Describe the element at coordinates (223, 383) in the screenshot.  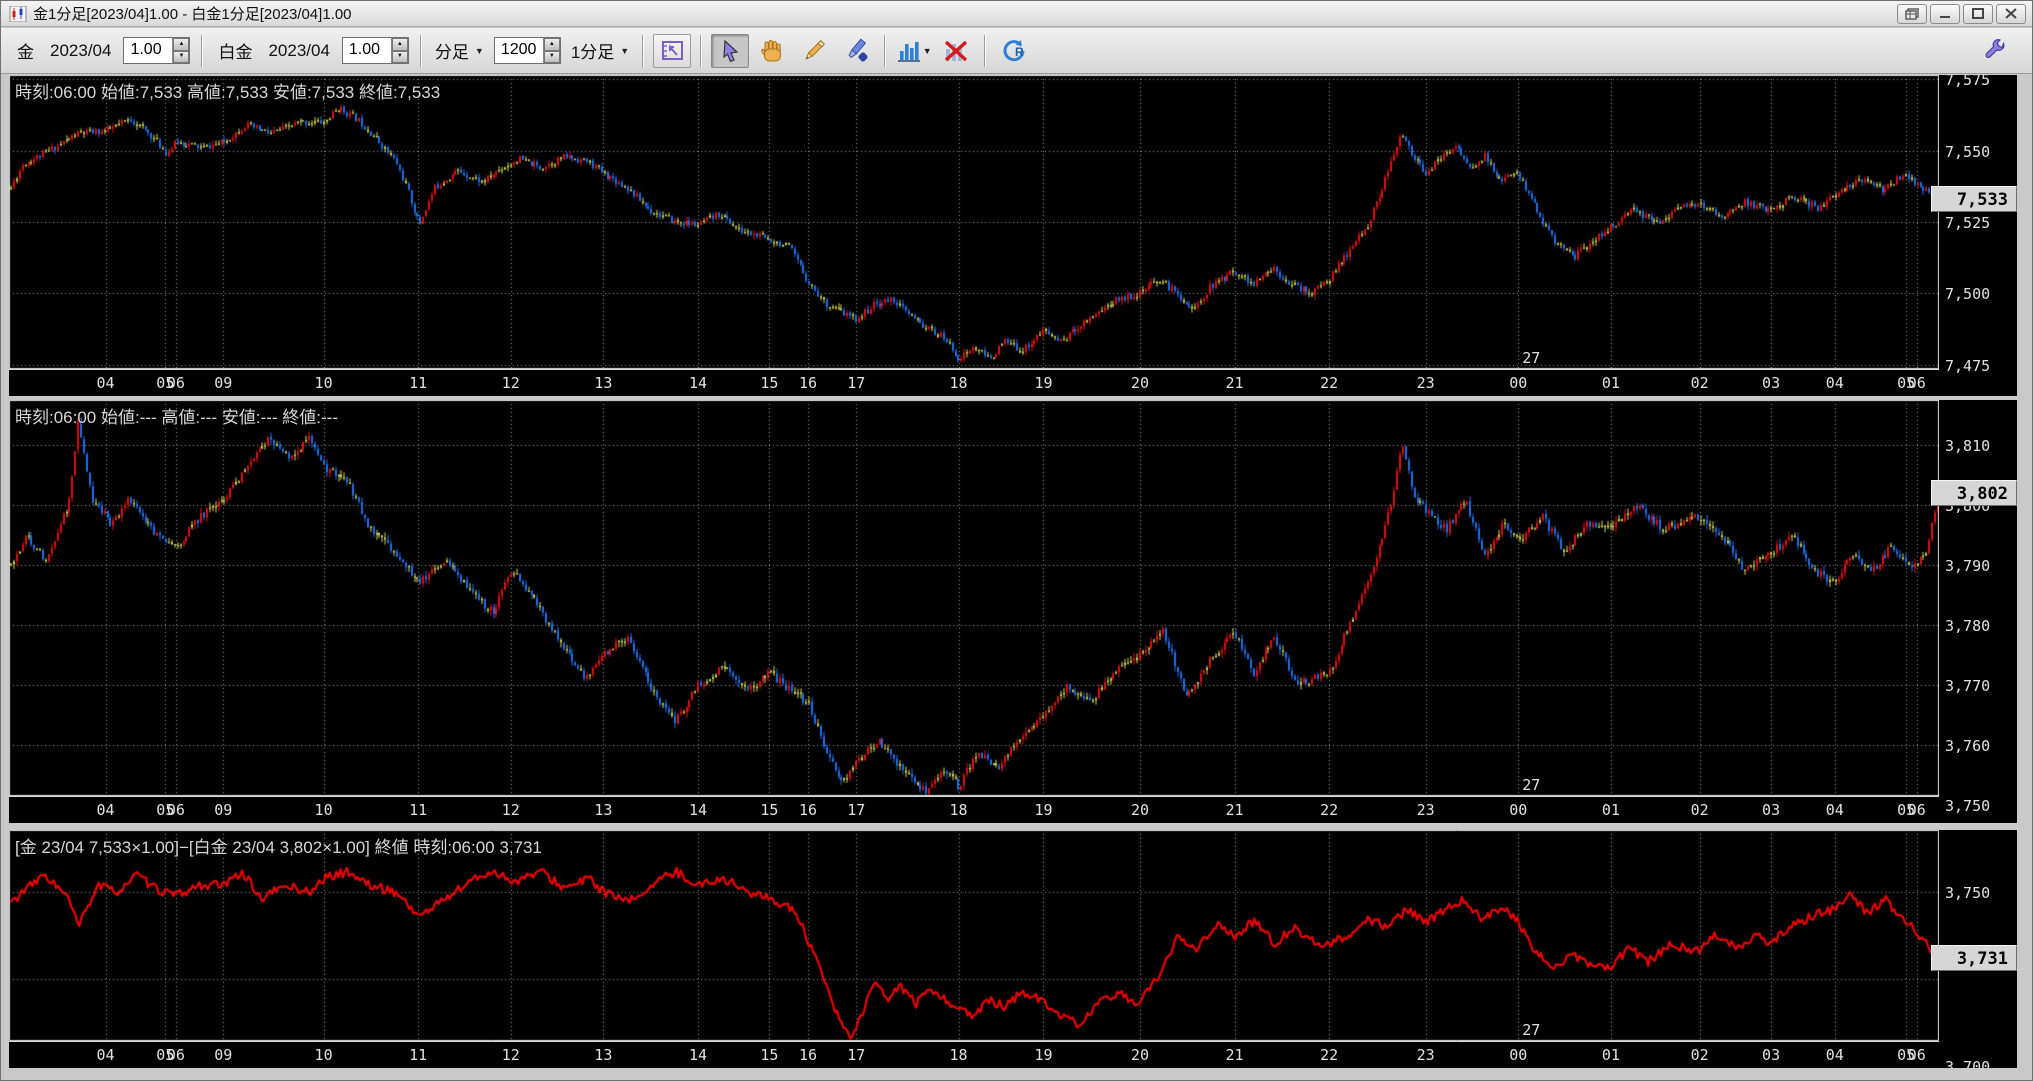
I see `x-axis-label: 09` at that location.